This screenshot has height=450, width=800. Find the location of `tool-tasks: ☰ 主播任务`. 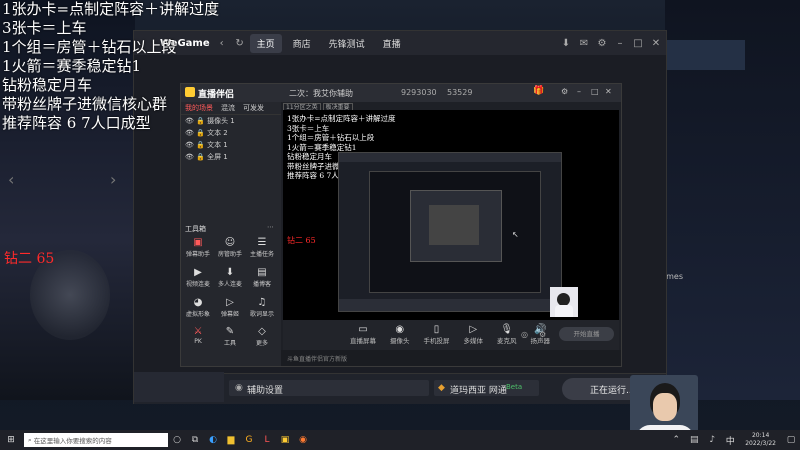

tool-tasks: ☰ 主播任务 is located at coordinates (262, 247).